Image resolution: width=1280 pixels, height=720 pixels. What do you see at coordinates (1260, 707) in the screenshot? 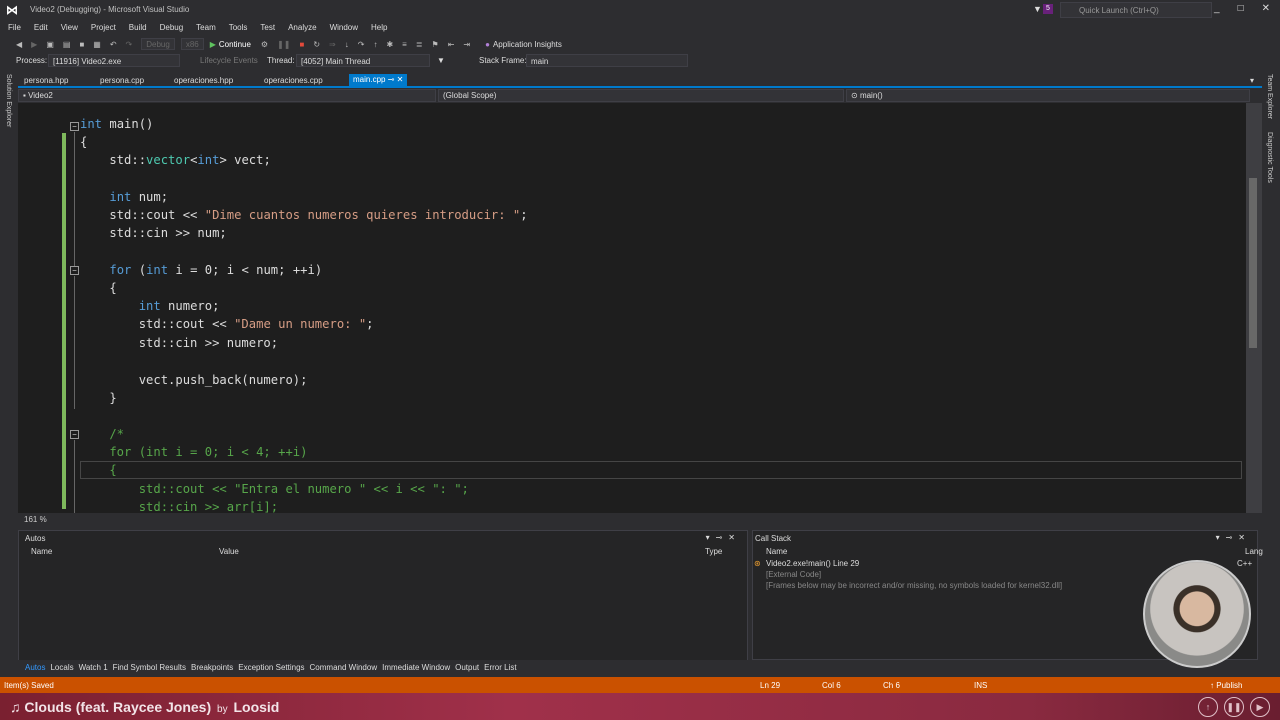
I see `skip-icon: ▶` at bounding box center [1260, 707].